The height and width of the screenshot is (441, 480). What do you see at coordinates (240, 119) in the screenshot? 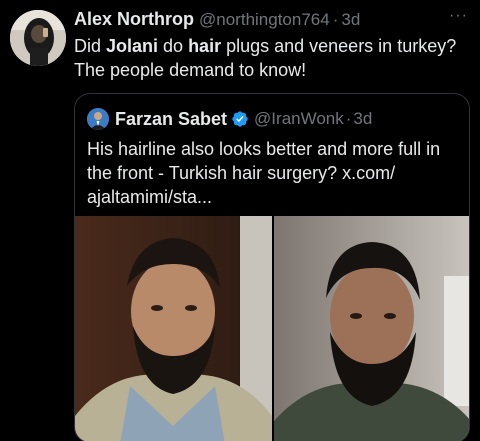
I see `verified-badge-icon` at bounding box center [240, 119].